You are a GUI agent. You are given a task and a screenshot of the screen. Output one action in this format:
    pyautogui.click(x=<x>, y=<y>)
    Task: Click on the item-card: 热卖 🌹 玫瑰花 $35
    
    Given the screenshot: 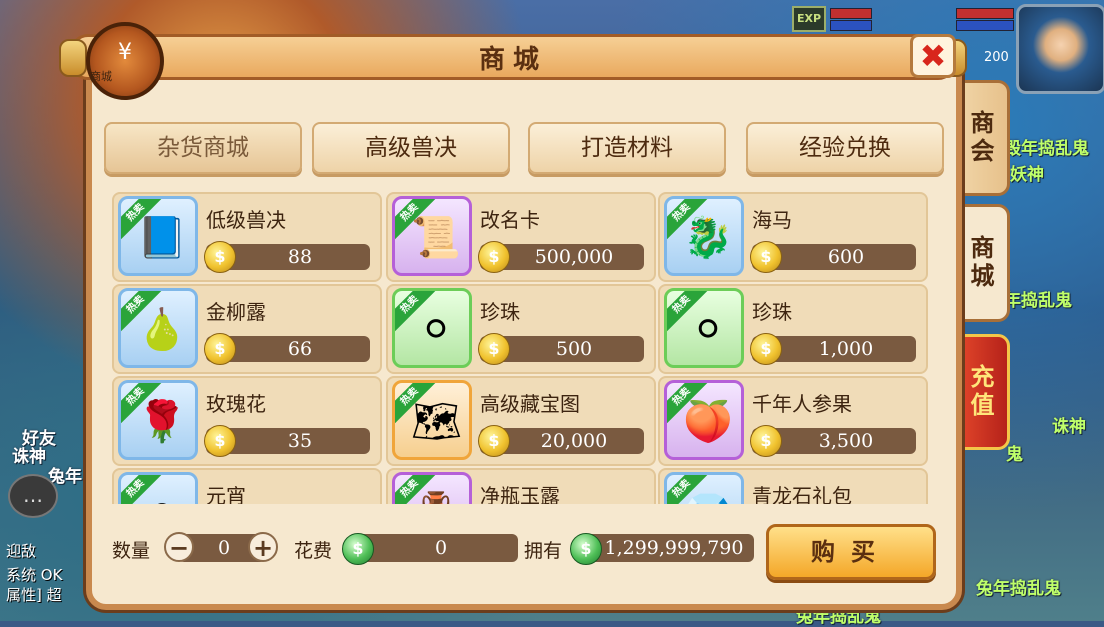 What is the action you would take?
    pyautogui.click(x=247, y=421)
    